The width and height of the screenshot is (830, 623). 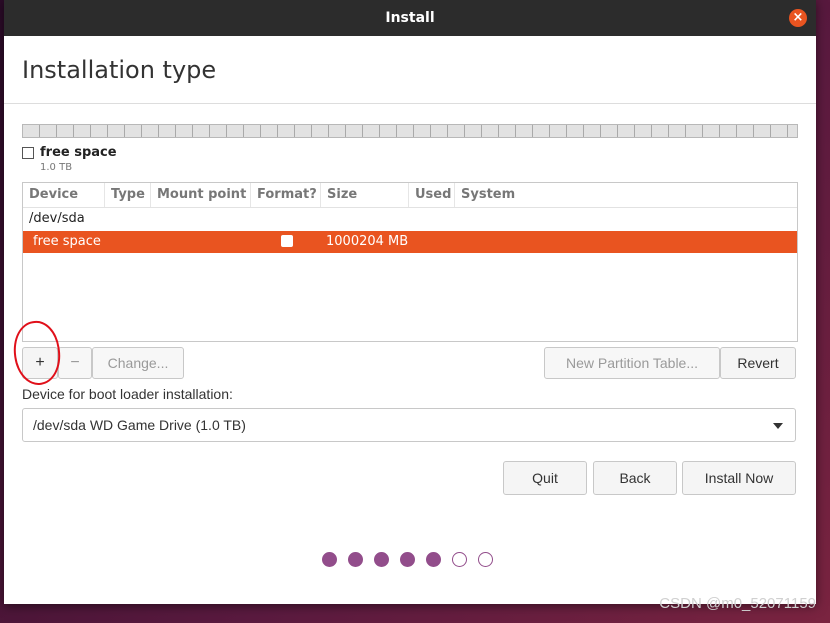 I want to click on device-row: /dev/sda, so click(x=410, y=219).